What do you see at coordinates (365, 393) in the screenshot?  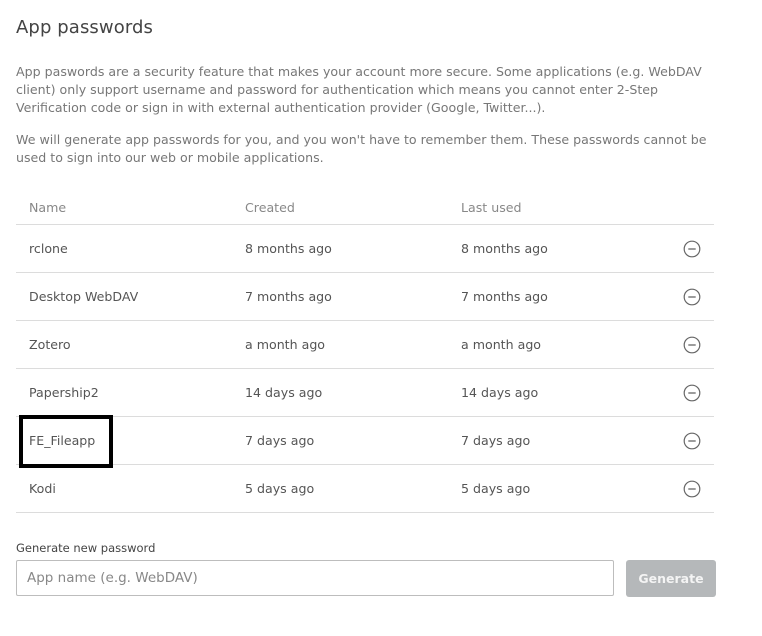 I see `table-row: Papership2 14 days ago 14 days ago` at bounding box center [365, 393].